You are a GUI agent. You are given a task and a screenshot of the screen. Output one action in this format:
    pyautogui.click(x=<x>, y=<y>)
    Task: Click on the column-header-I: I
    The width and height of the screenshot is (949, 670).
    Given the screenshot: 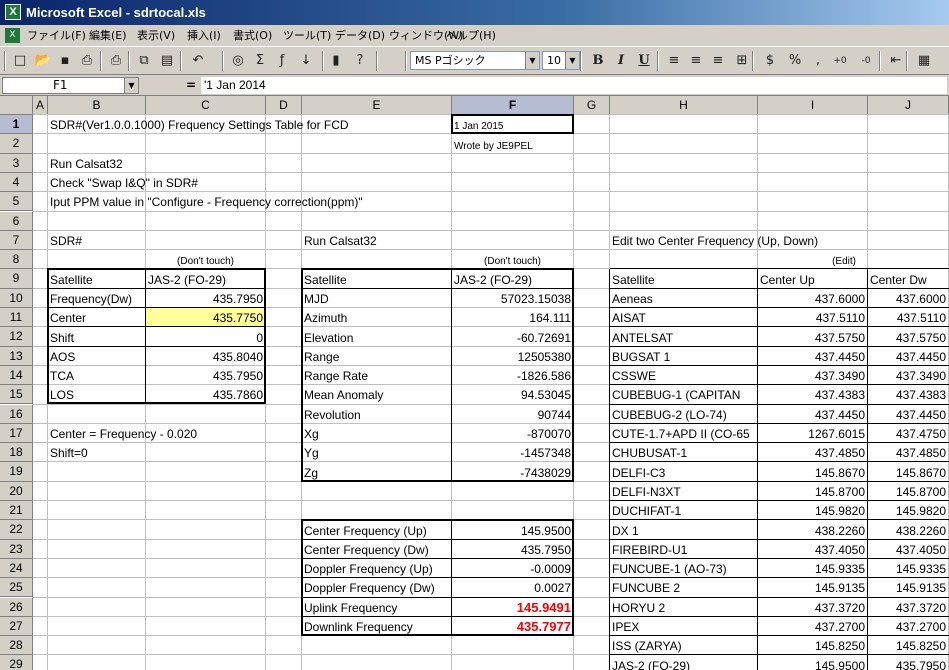 What is the action you would take?
    pyautogui.click(x=813, y=105)
    